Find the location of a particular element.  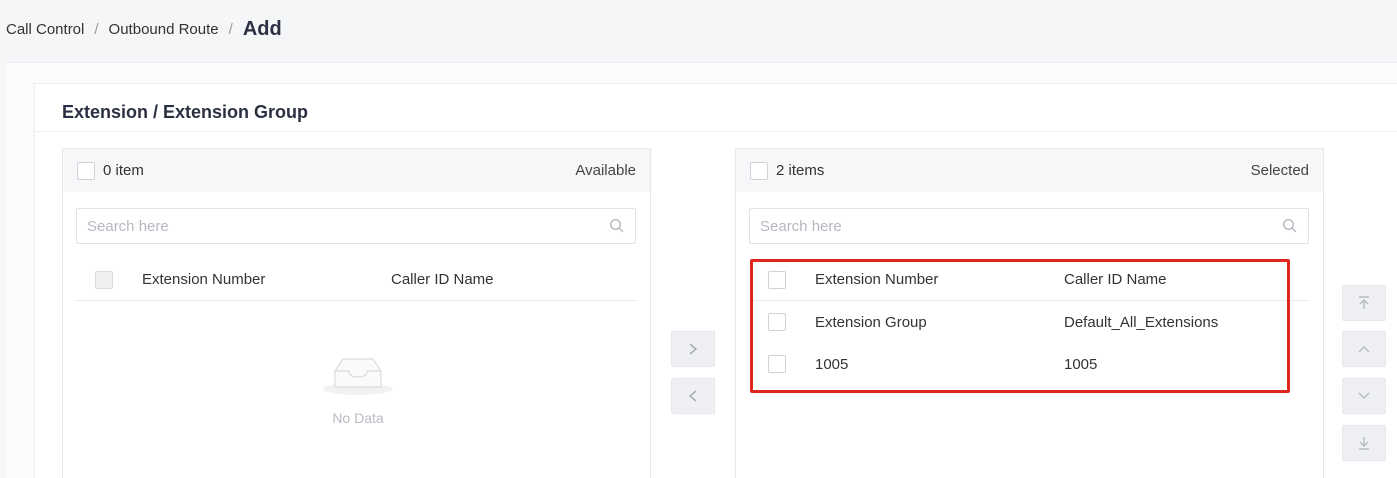

chevron-right-icon is located at coordinates (693, 349).